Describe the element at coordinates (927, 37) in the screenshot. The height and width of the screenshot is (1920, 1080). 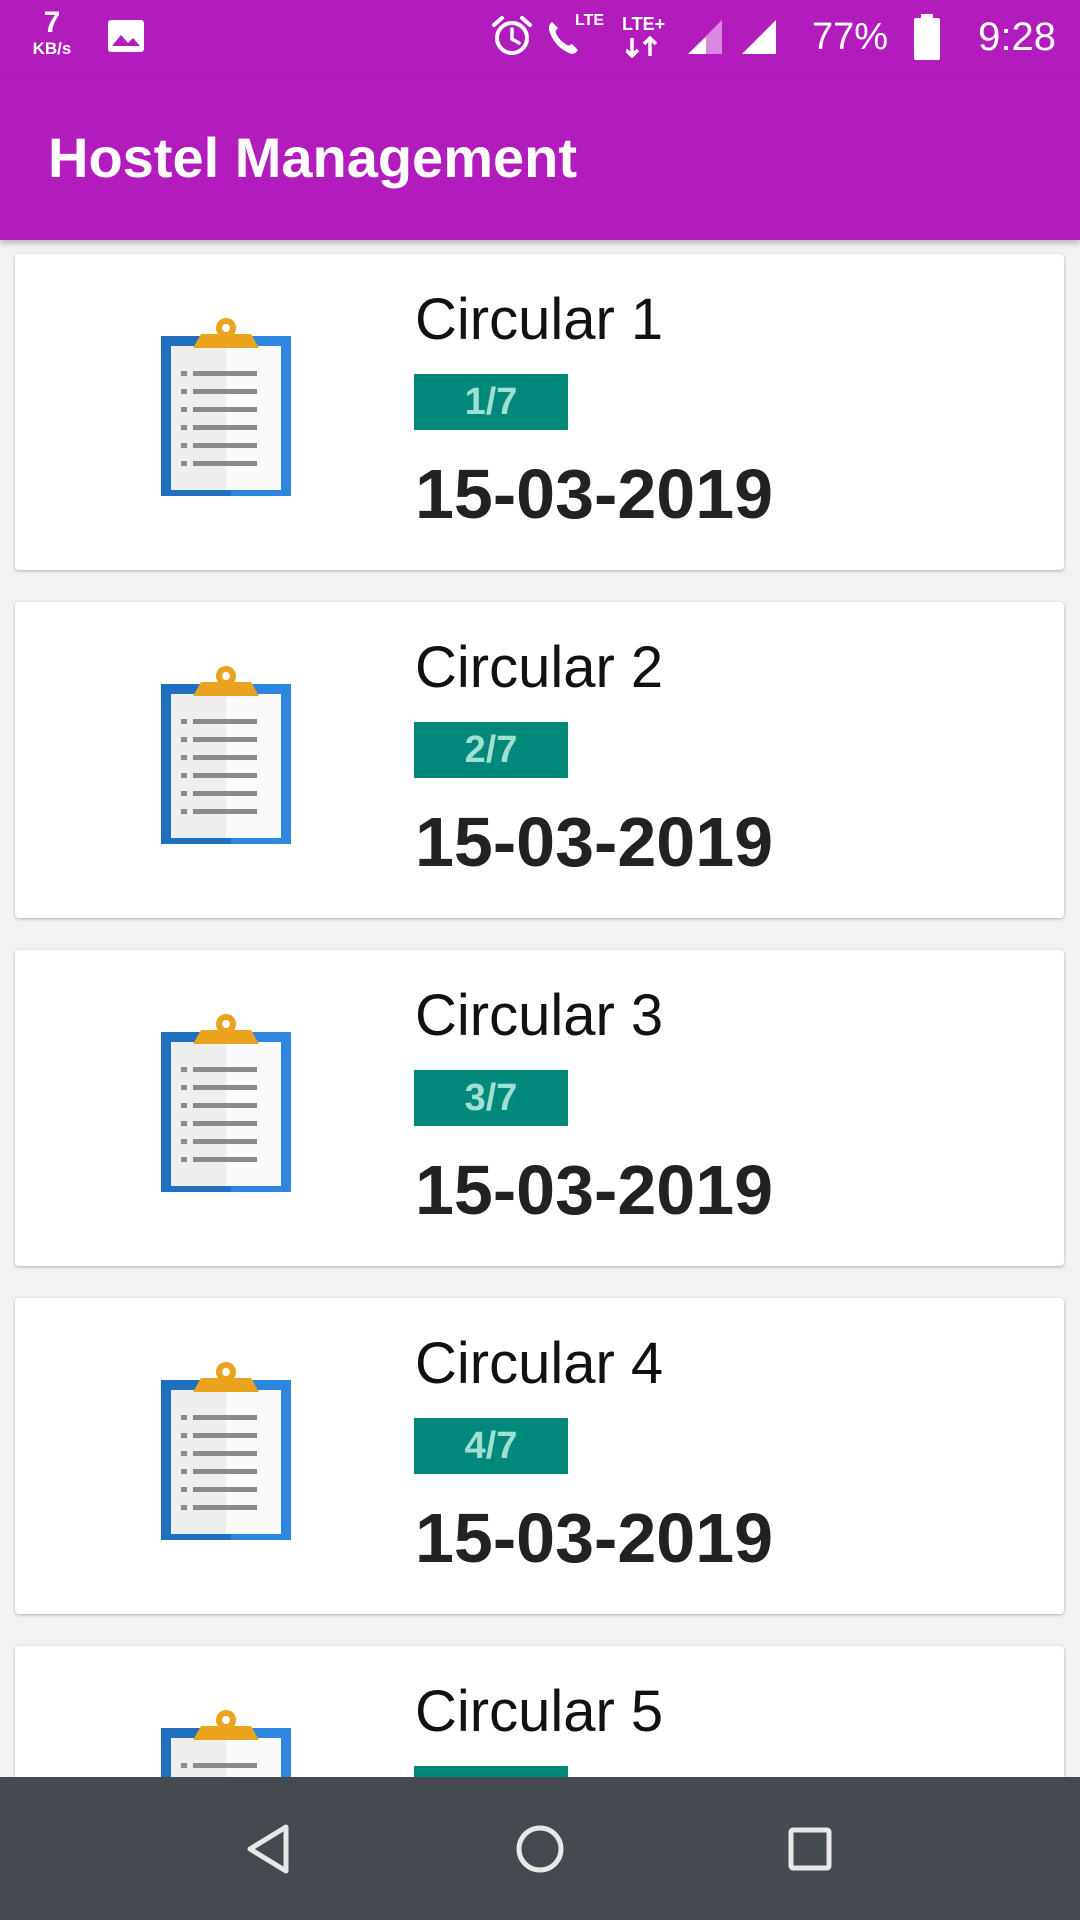
I see `battery-icon` at that location.